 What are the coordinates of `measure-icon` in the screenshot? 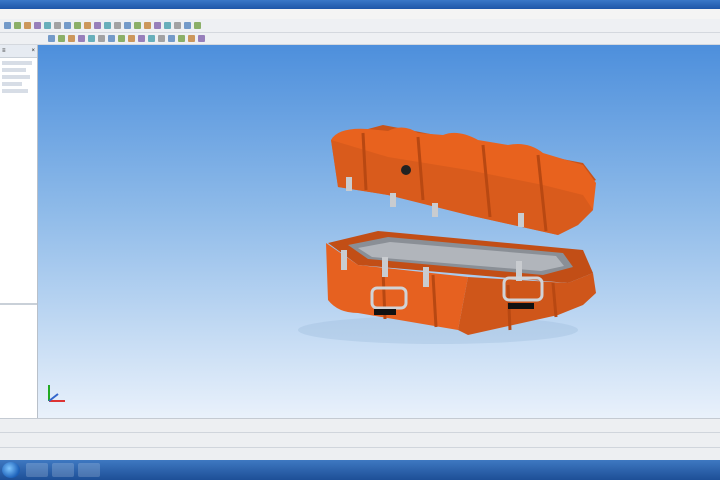 It's located at (157, 25).